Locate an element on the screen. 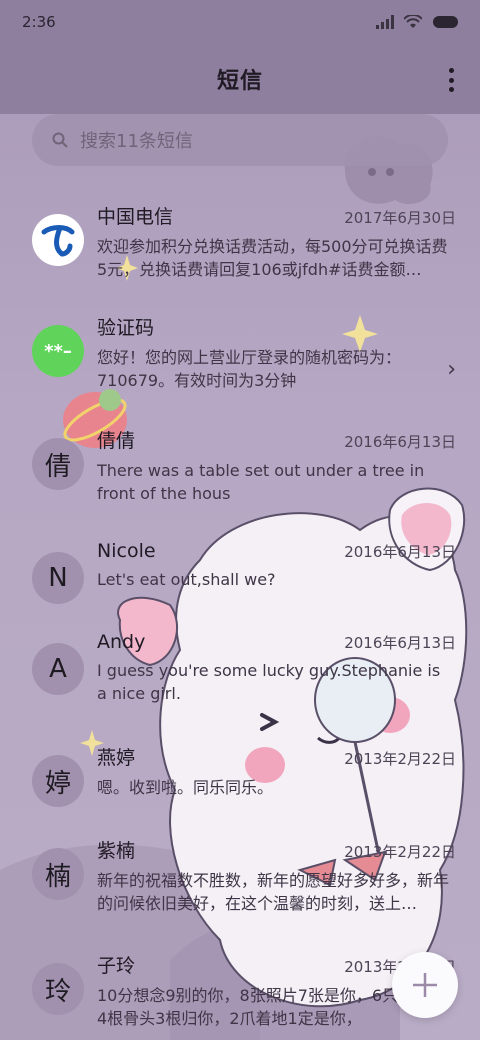 This screenshot has width=480, height=1040. search-icon is located at coordinates (60, 140).